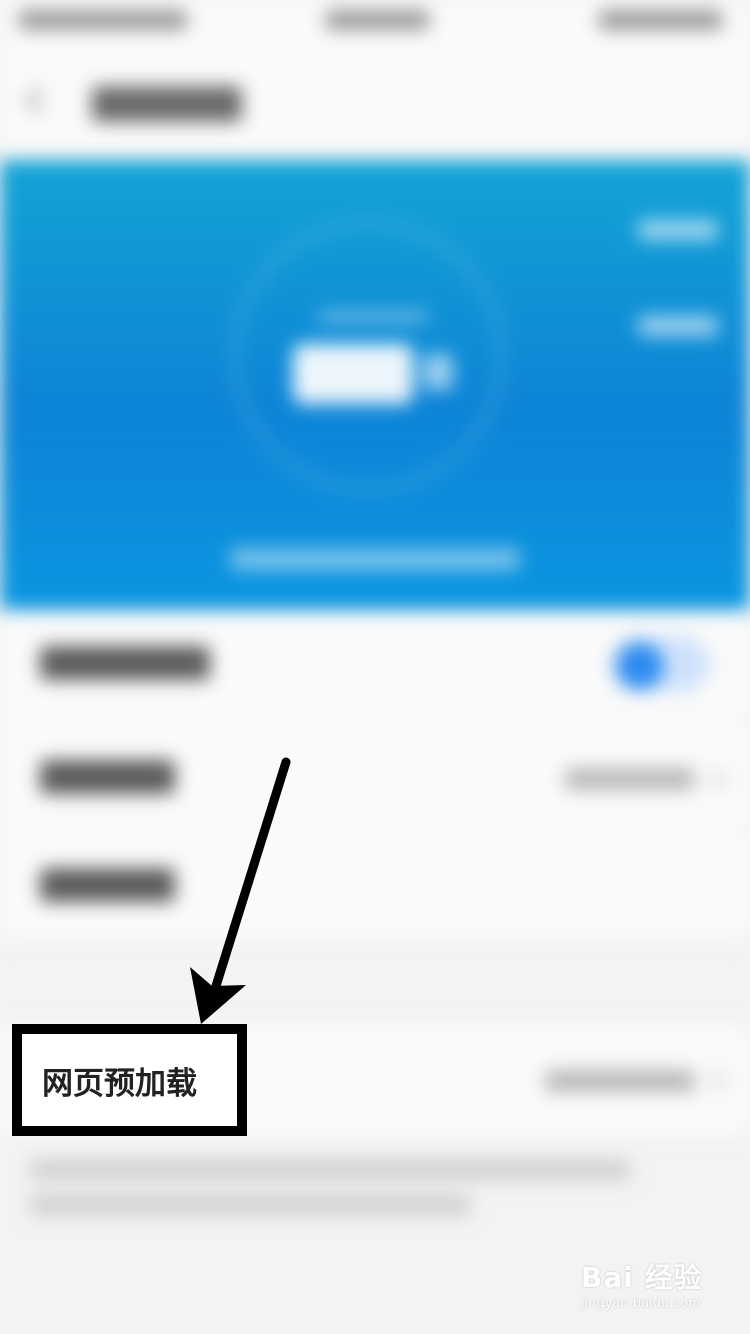 This screenshot has height=1334, width=750. I want to click on status-battery-icon, so click(660, 20).